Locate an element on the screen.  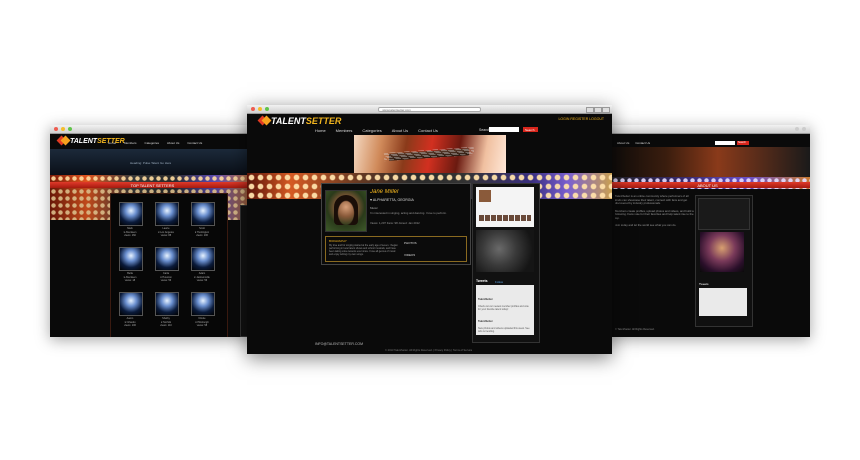
logo-text-b: SETTER is located at coordinates (323, 121).